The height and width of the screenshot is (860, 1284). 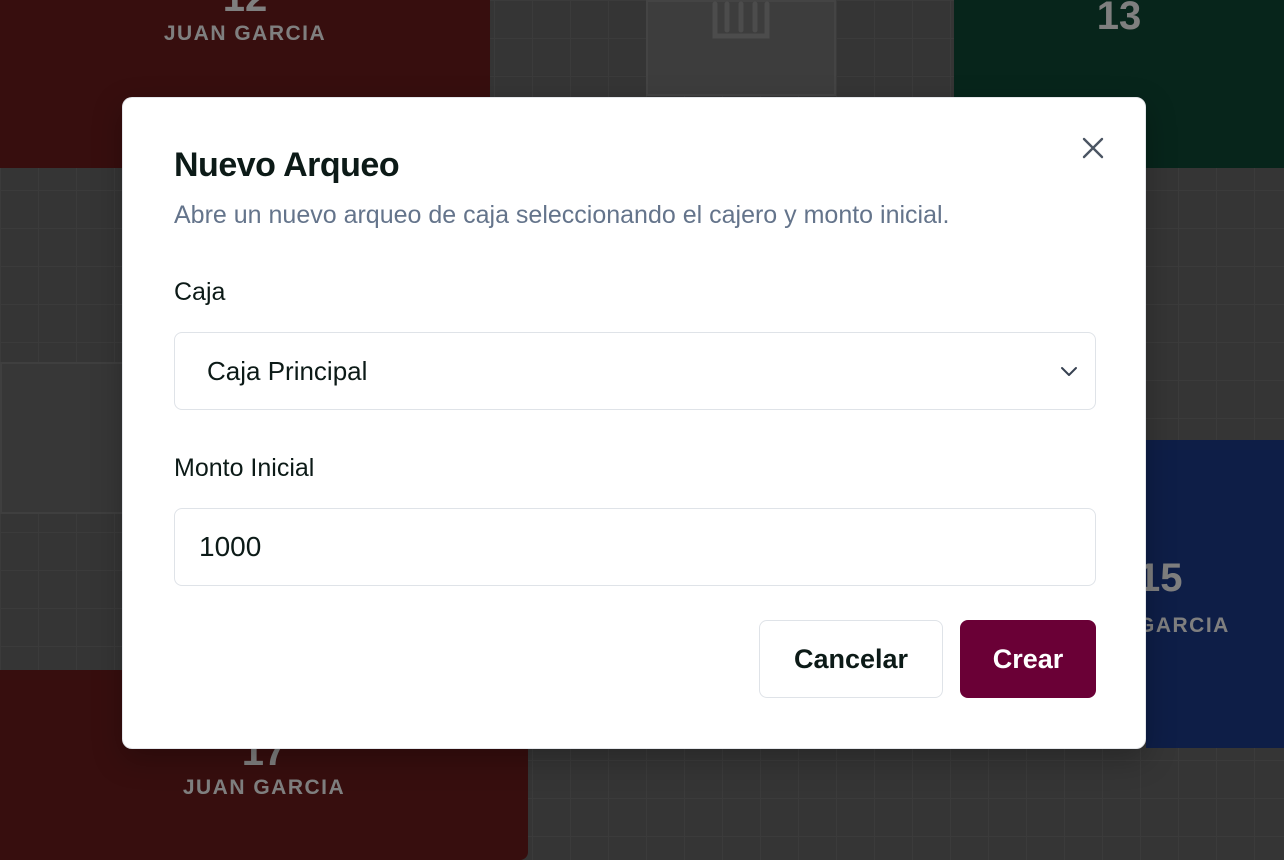 I want to click on close-icon, so click(x=1093, y=148).